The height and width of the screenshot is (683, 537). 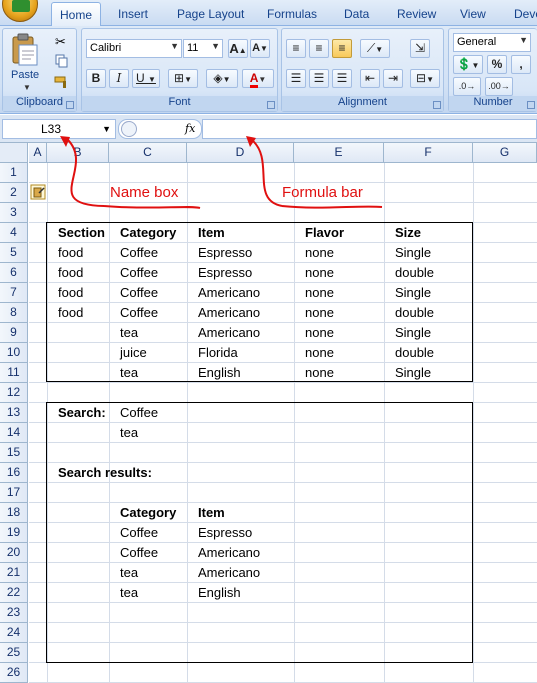 What do you see at coordinates (86, 173) in the screenshot?
I see `name-box-arrow` at bounding box center [86, 173].